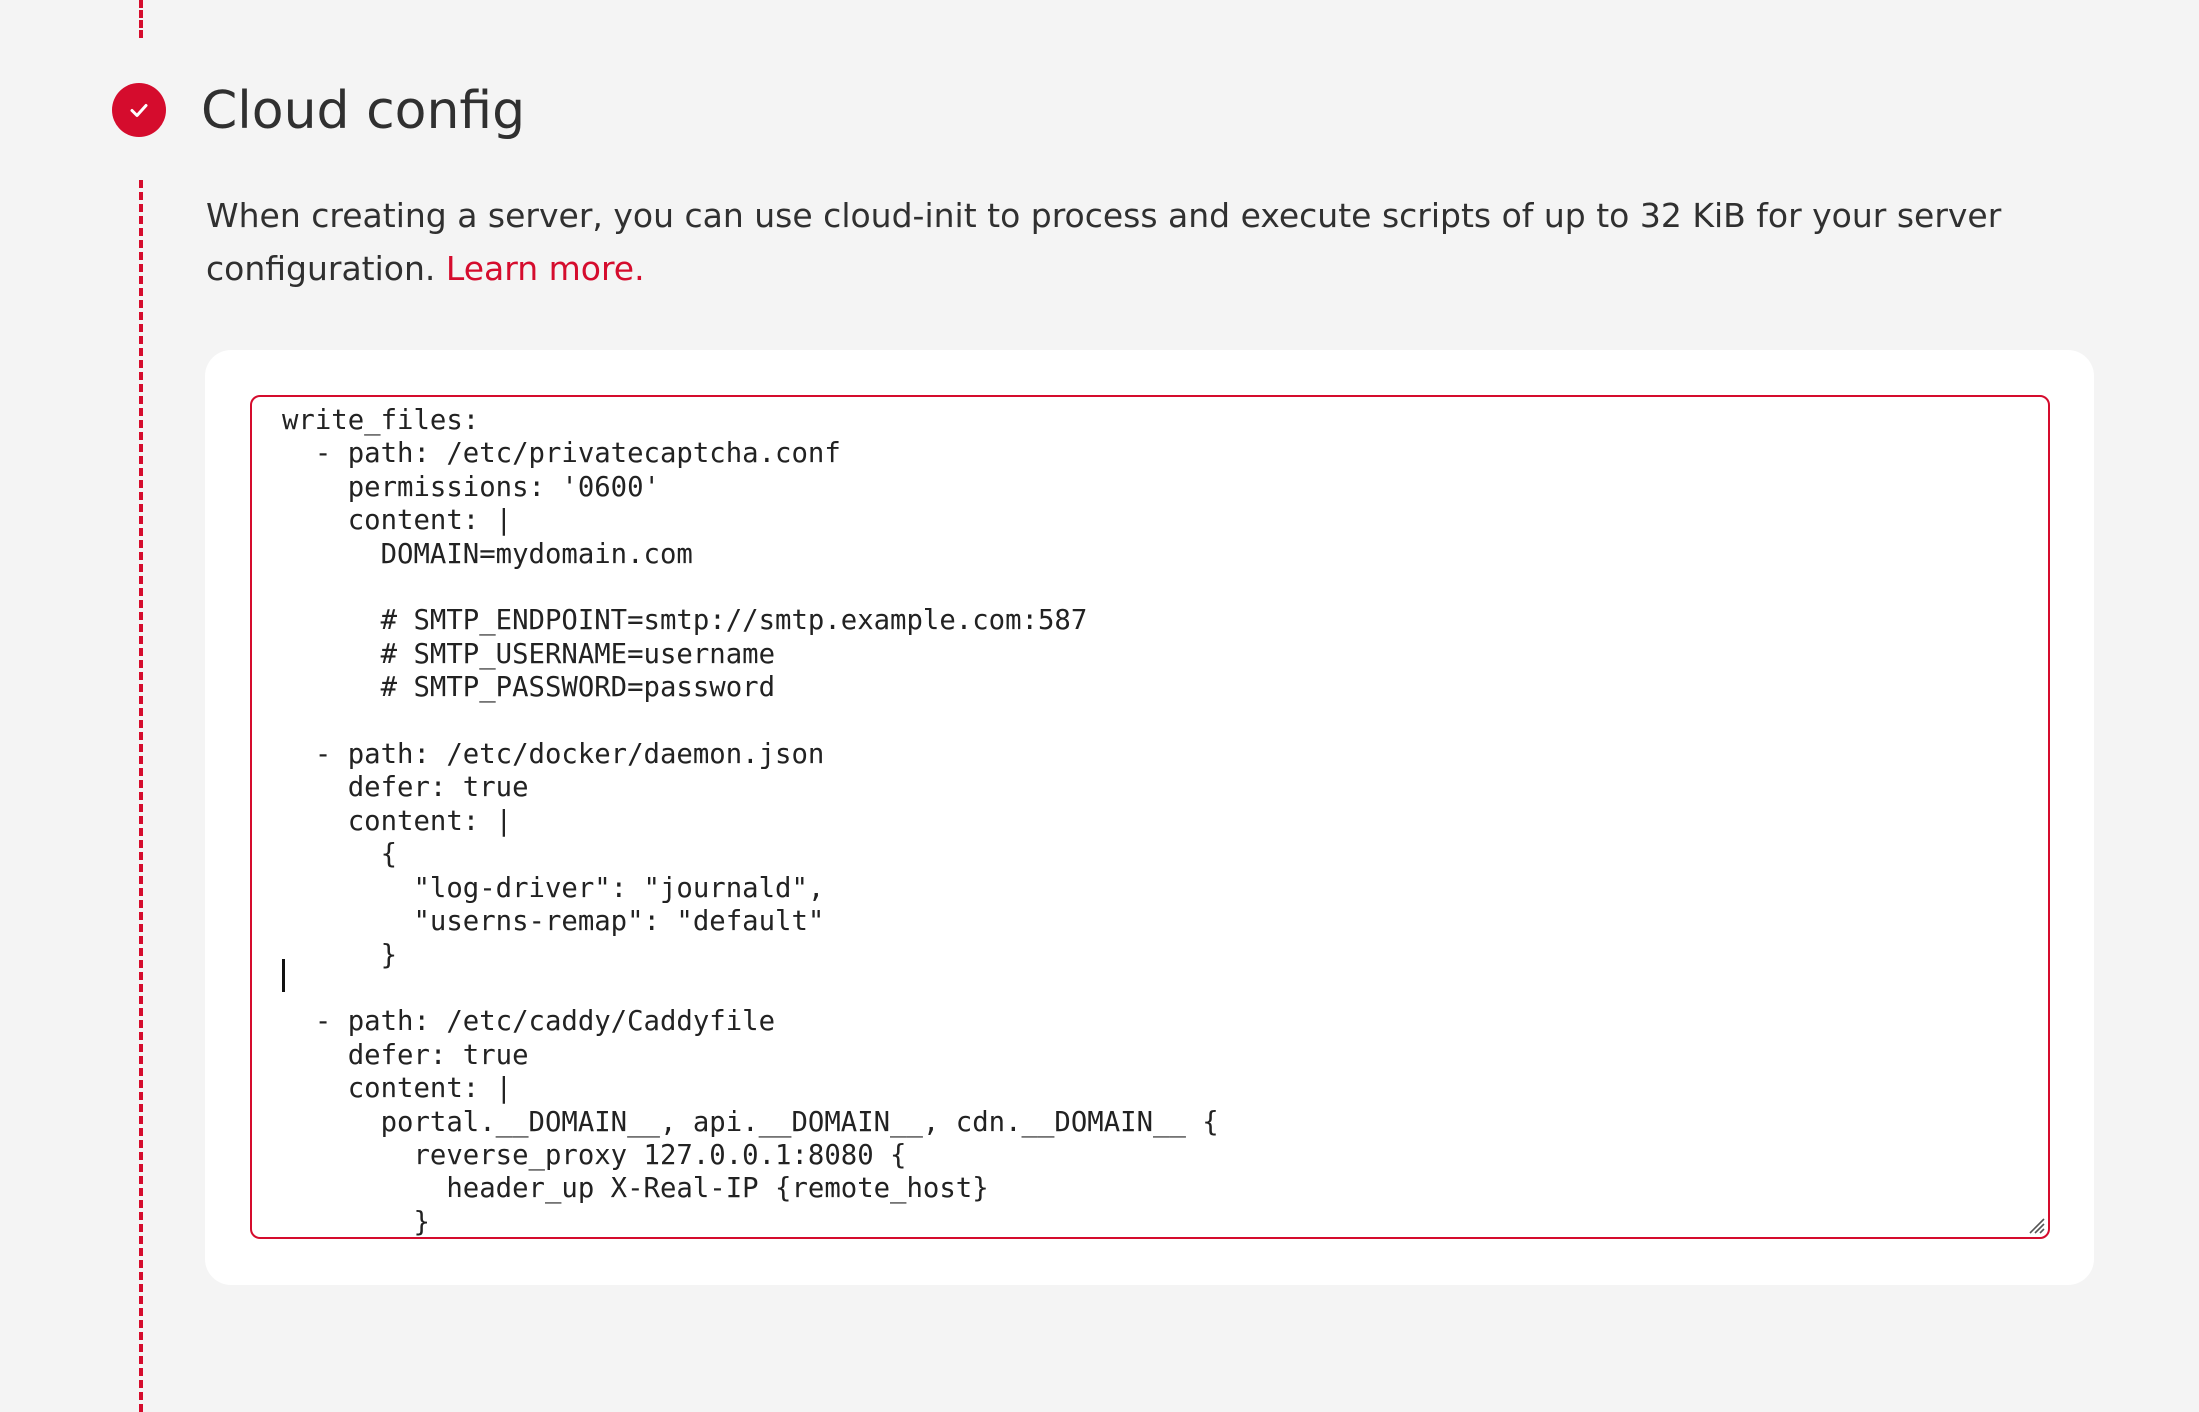 Image resolution: width=2199 pixels, height=1412 pixels. I want to click on timeline-connector-top, so click(141, 19).